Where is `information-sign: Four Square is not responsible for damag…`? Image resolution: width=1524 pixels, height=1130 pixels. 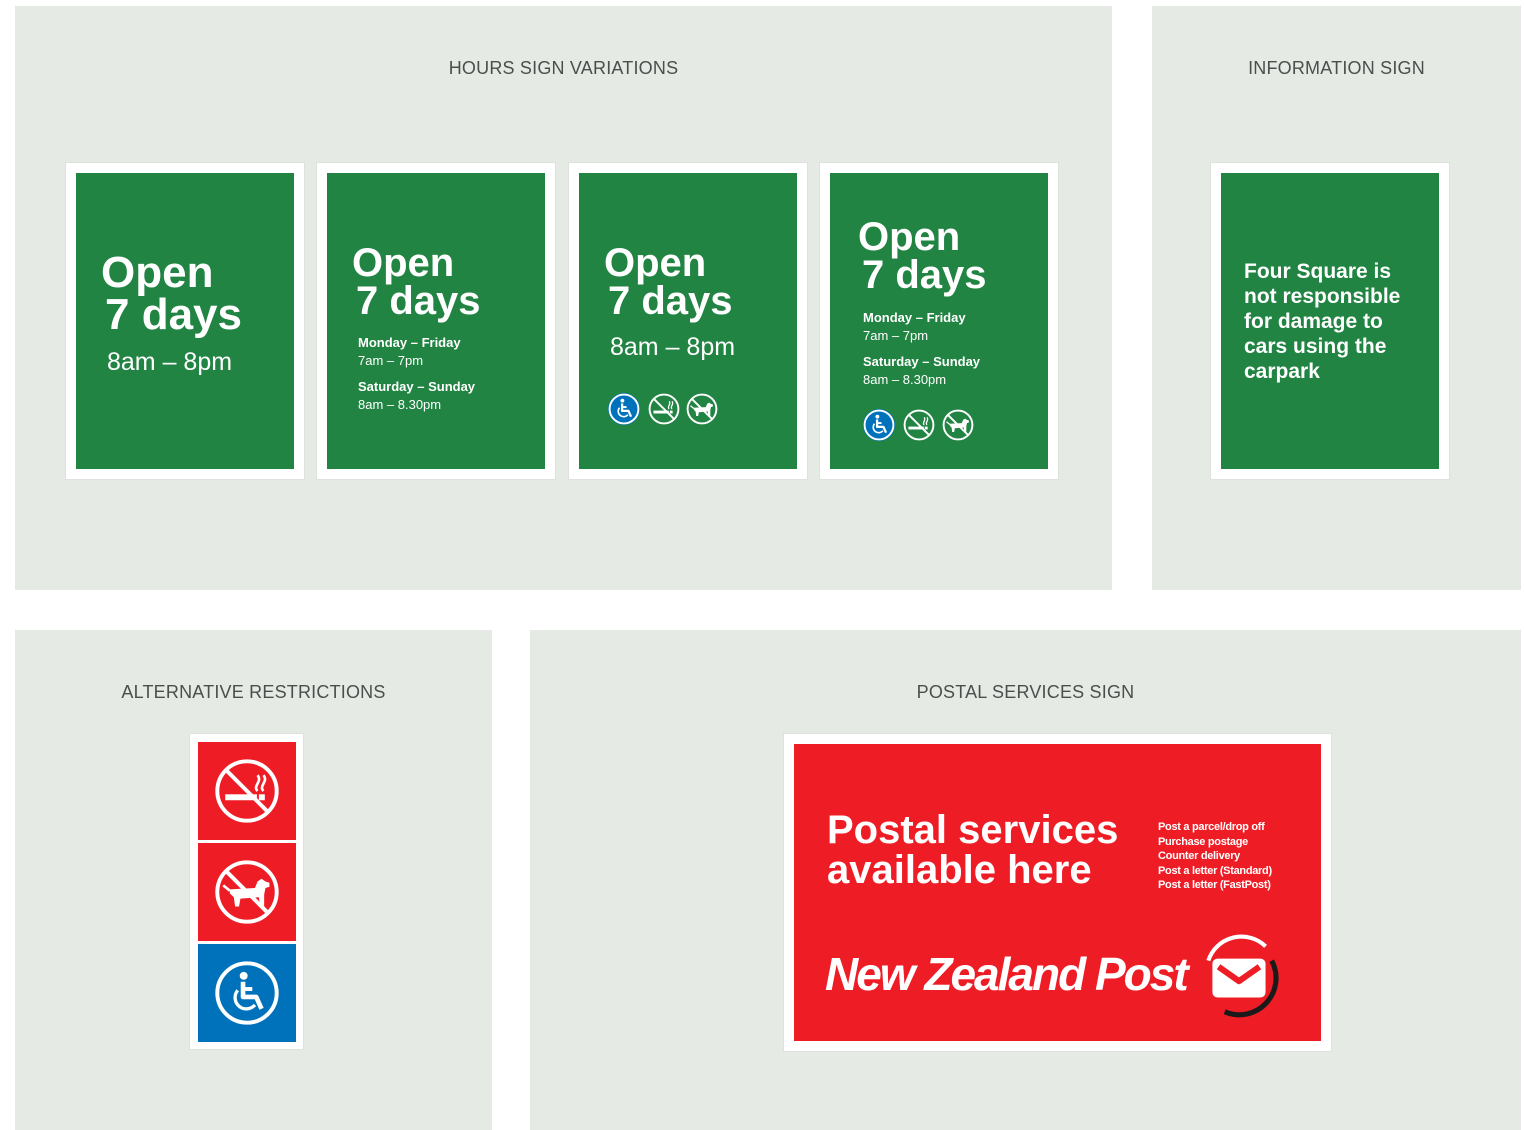 information-sign: Four Square is not responsible for damag… is located at coordinates (1330, 321).